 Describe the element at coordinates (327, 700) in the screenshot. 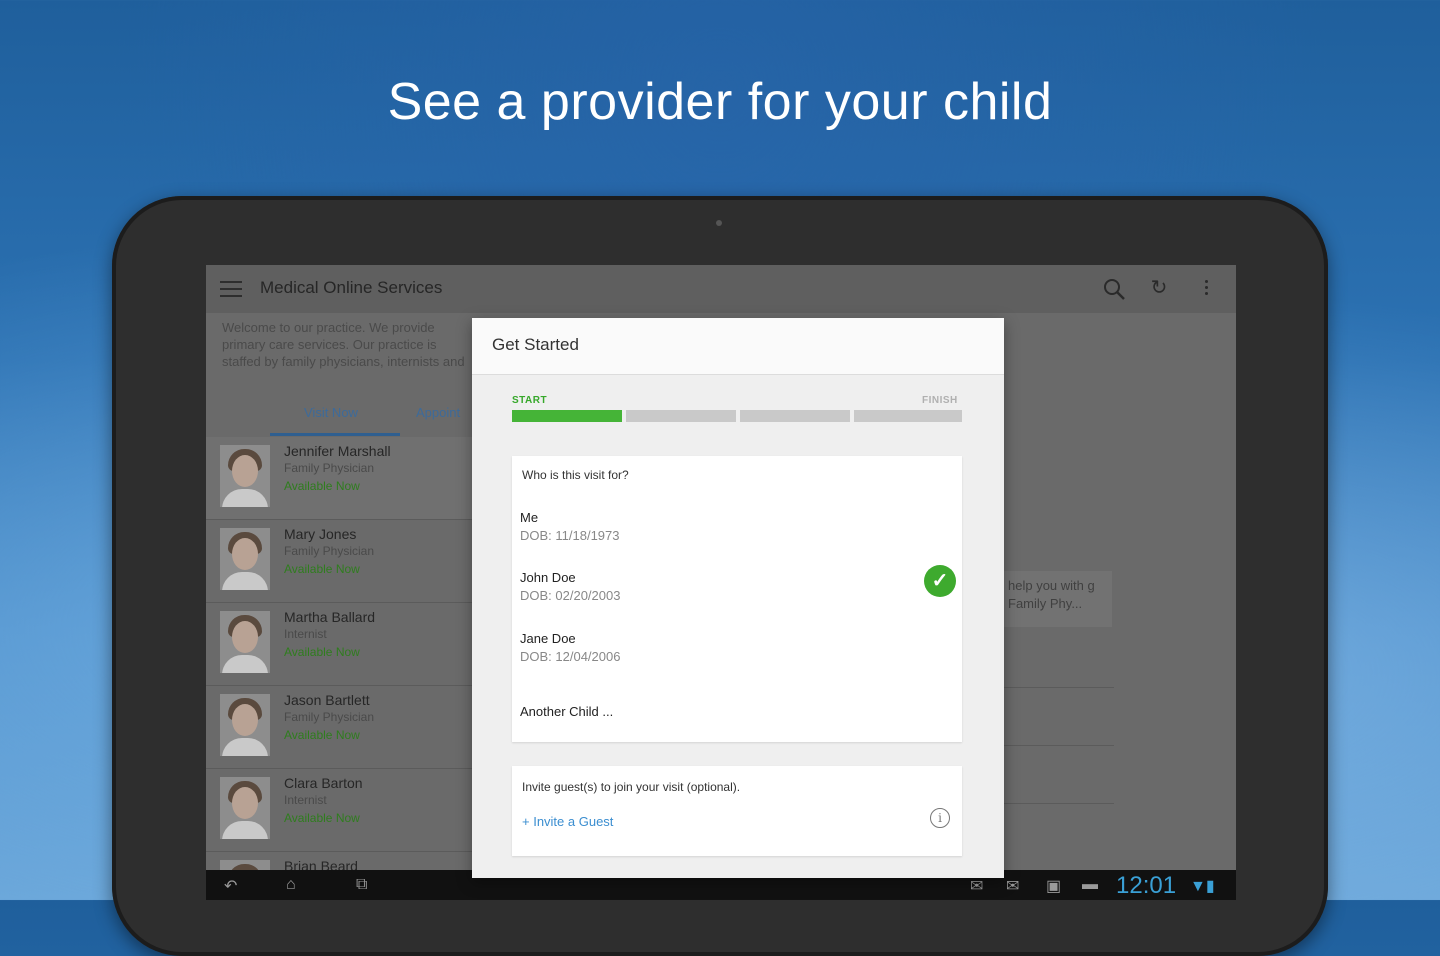

I see `provider-name: Jason Bartlett` at that location.